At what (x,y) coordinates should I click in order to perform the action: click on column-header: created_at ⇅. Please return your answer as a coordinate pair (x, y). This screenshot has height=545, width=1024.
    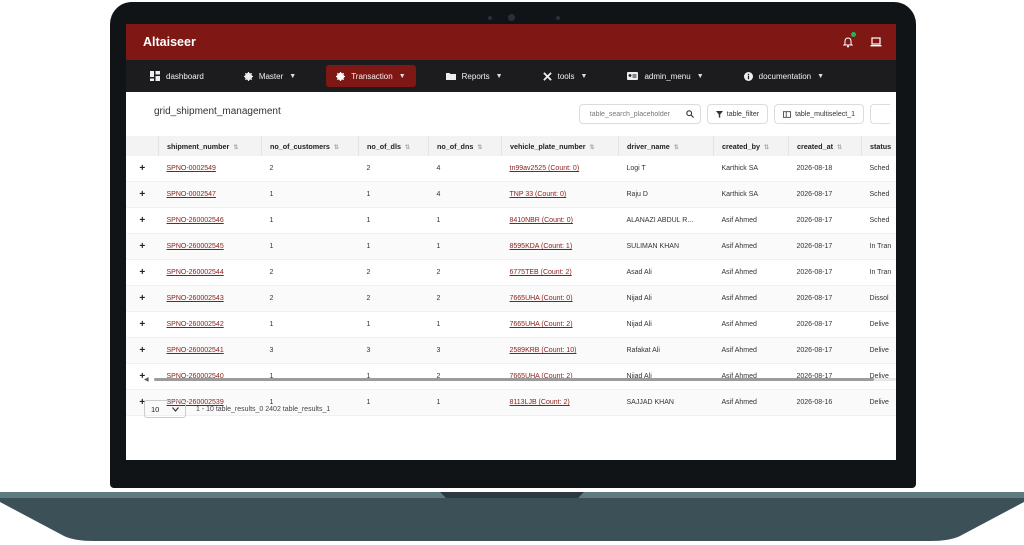
    Looking at the image, I should click on (825, 146).